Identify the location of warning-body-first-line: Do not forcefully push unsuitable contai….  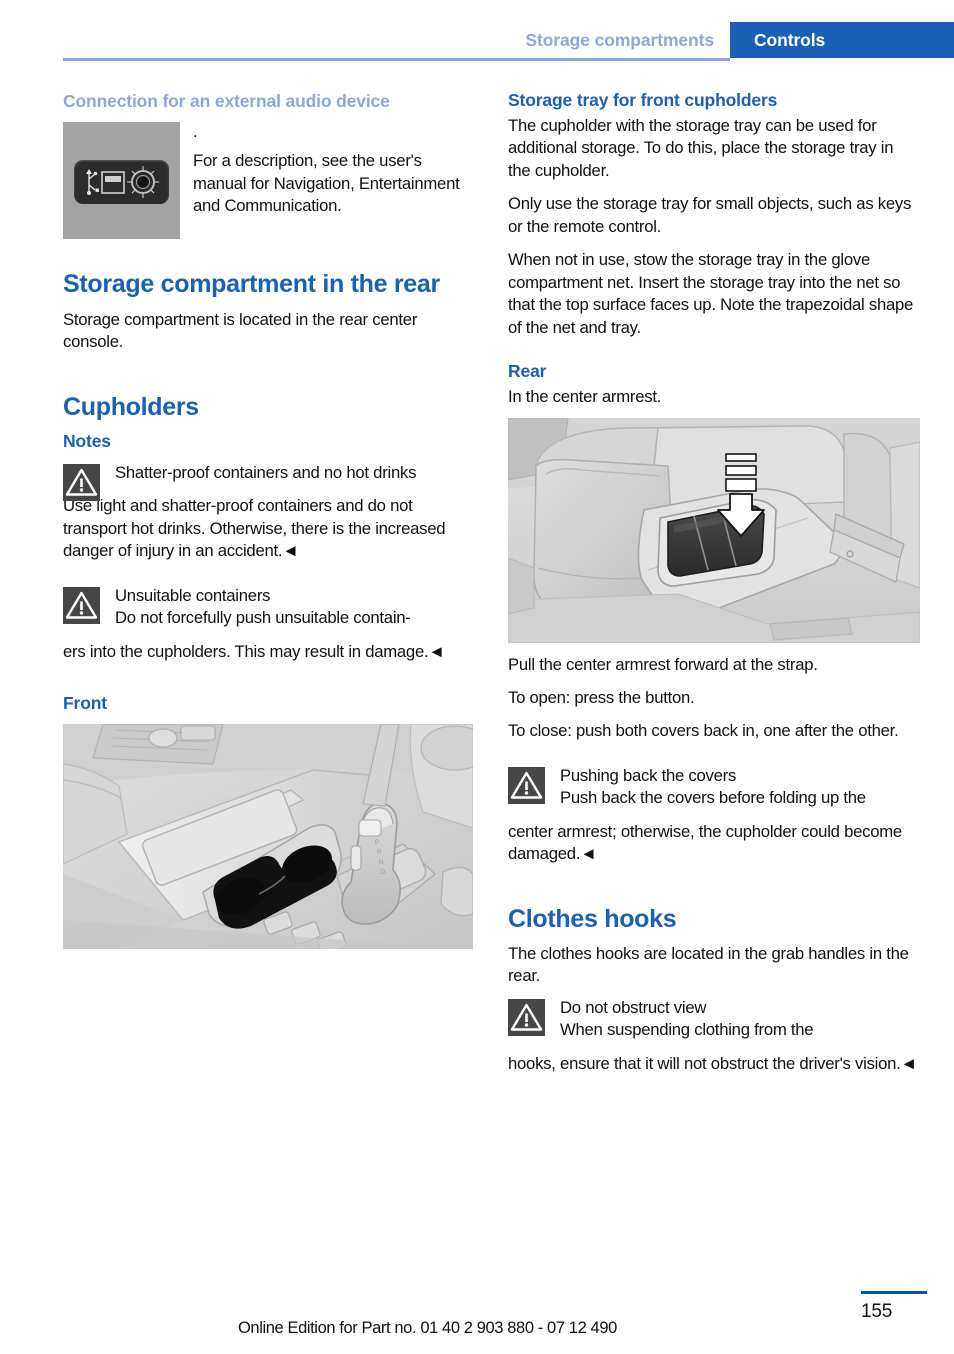
(263, 618).